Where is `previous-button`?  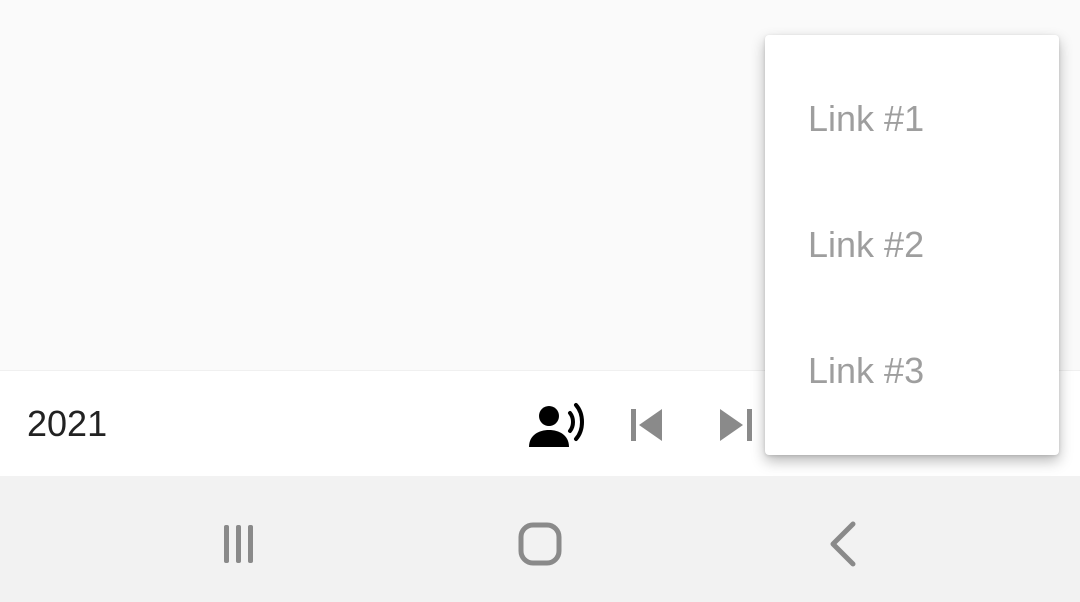 previous-button is located at coordinates (647, 425).